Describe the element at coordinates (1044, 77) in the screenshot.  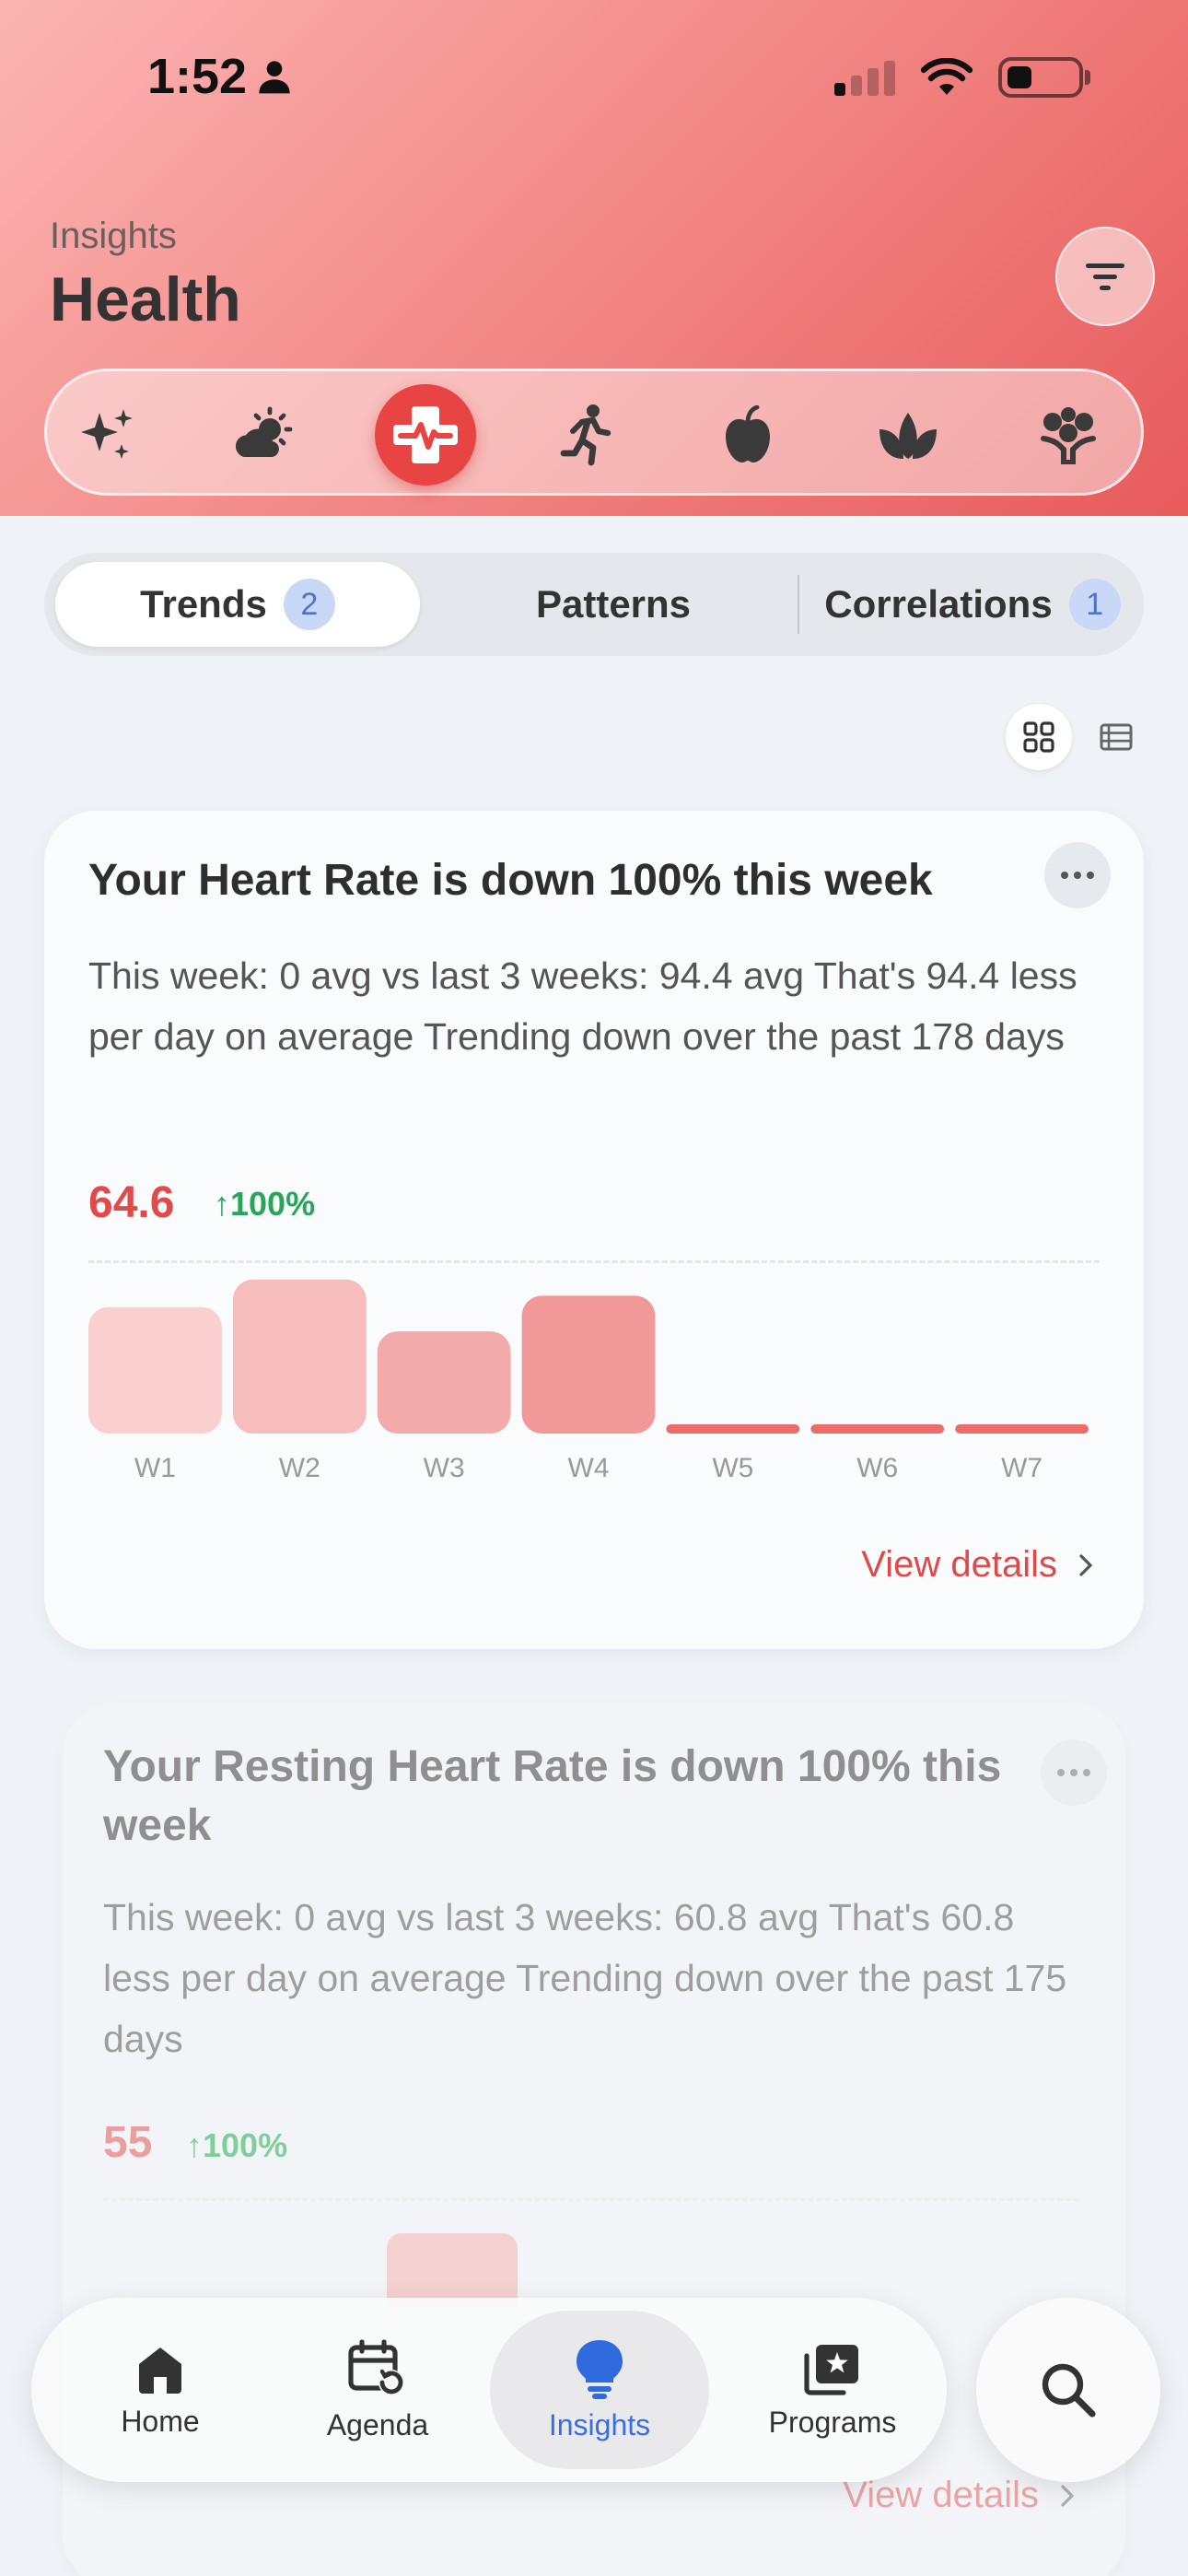
I see `battery-icon` at that location.